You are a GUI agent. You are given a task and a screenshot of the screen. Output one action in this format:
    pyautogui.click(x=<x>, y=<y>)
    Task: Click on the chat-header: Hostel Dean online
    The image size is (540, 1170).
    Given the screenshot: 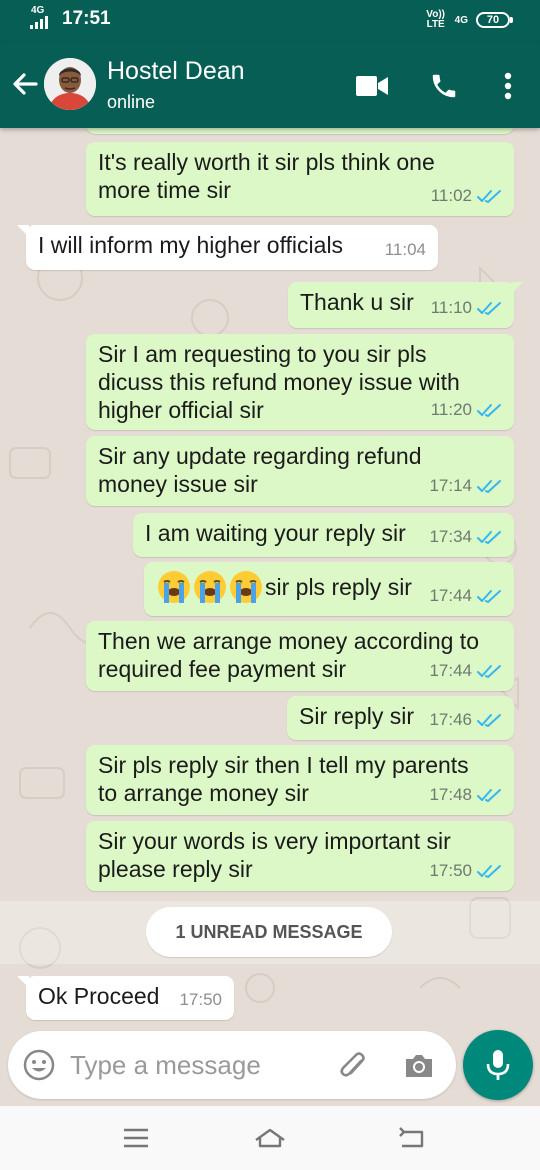 What is the action you would take?
    pyautogui.click(x=270, y=85)
    